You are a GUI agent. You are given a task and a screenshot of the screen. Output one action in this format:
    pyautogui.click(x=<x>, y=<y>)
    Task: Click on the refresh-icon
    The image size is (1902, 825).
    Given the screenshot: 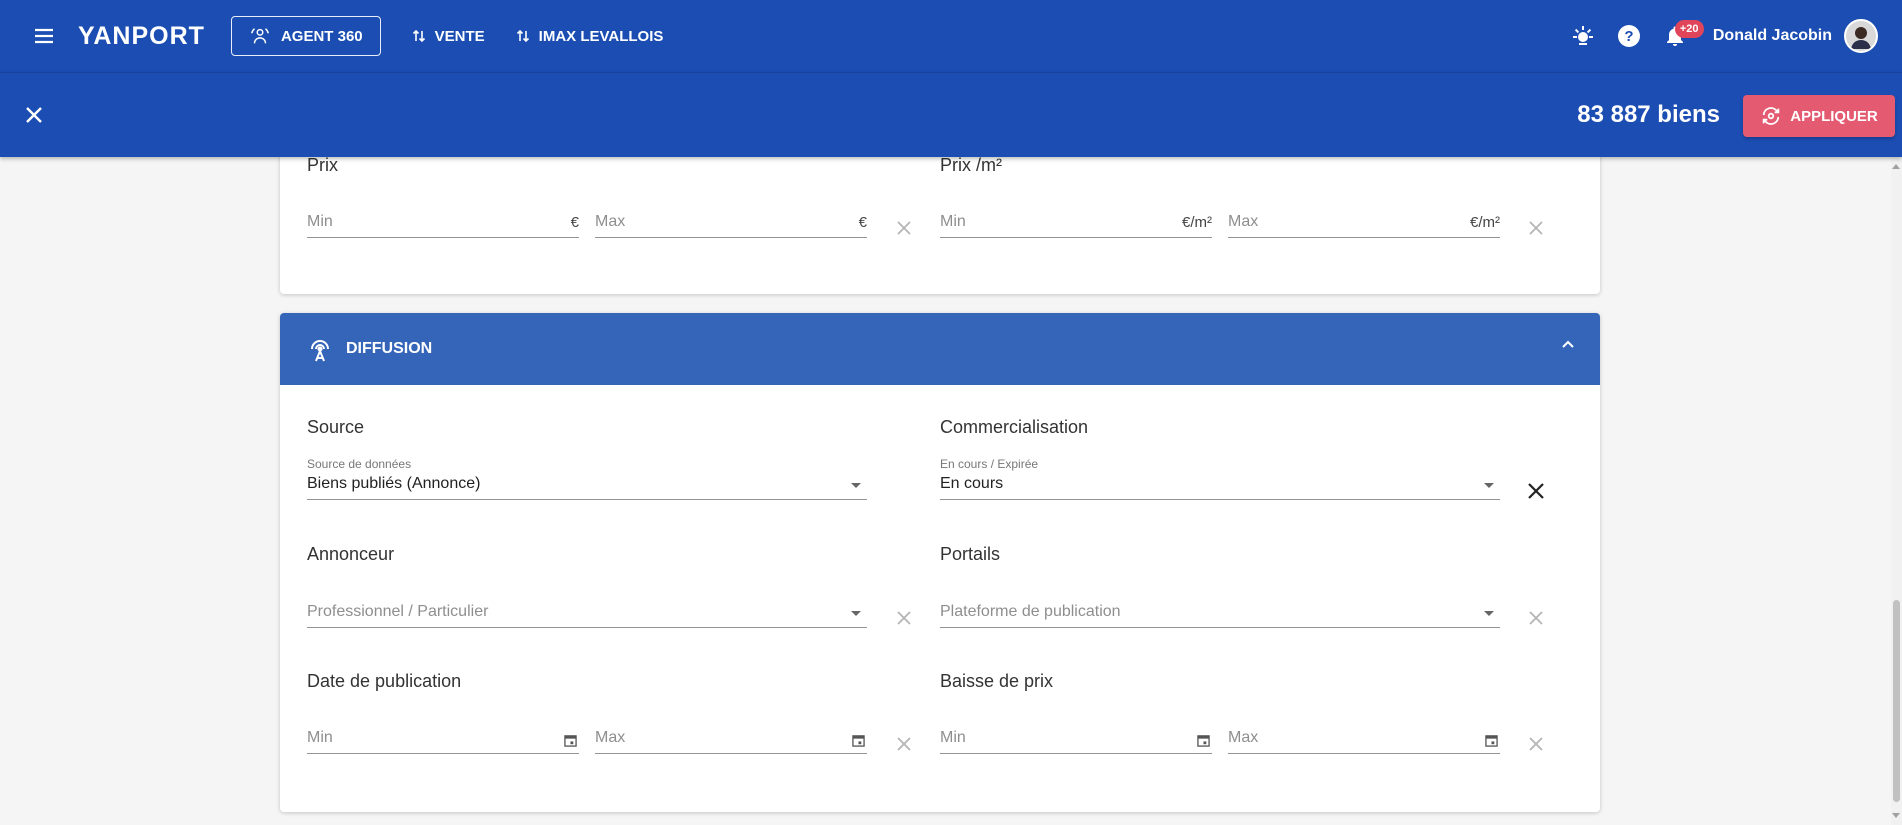 What is the action you would take?
    pyautogui.click(x=1771, y=116)
    